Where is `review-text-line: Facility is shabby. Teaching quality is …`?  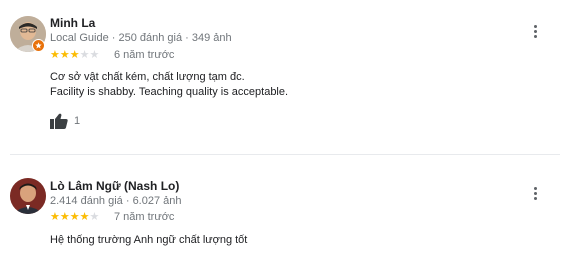 review-text-line: Facility is shabby. Teaching quality is … is located at coordinates (169, 92).